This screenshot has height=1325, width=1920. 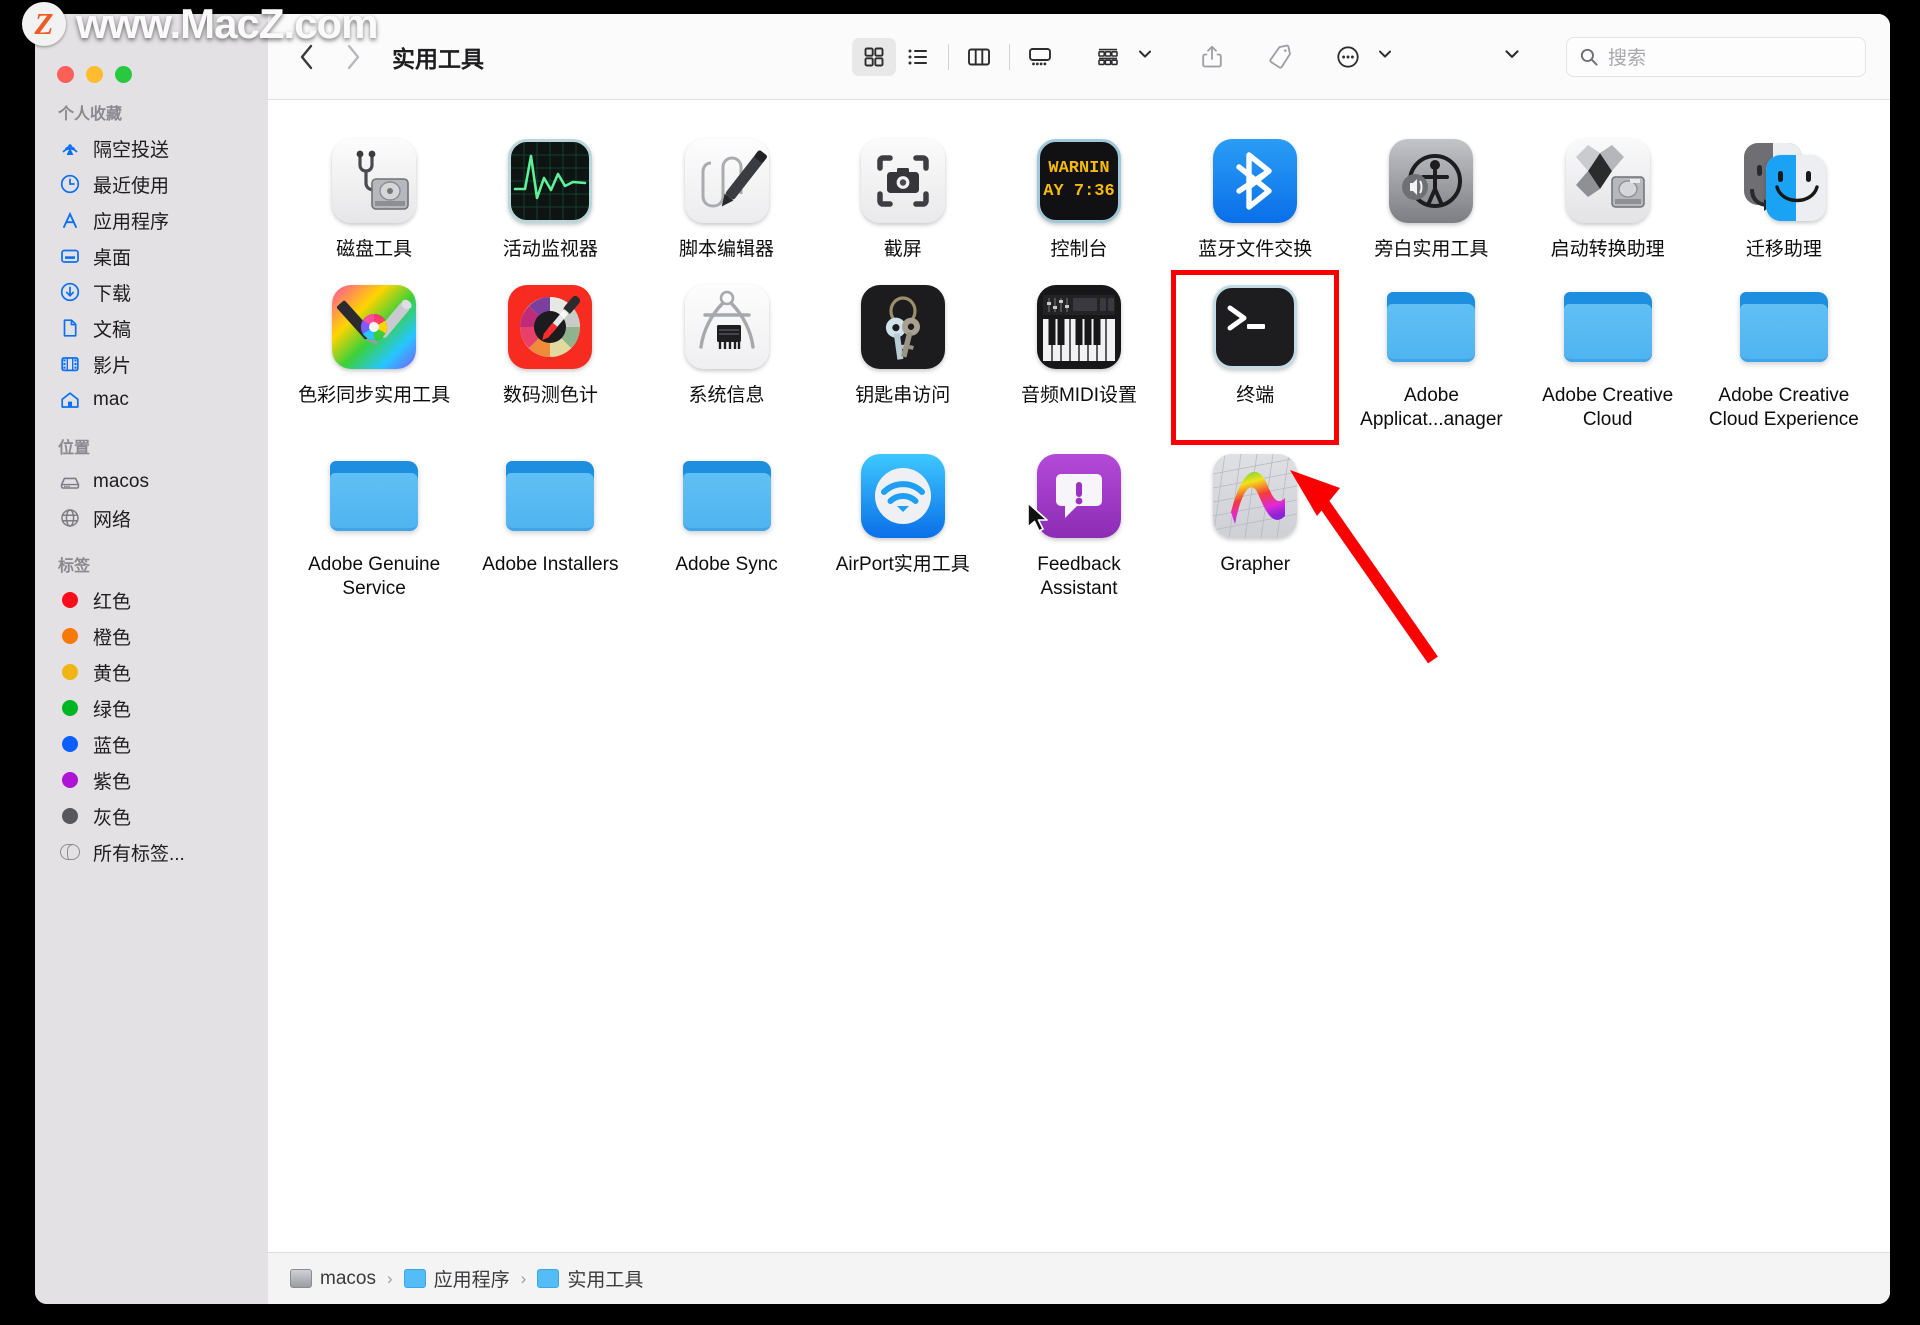 What do you see at coordinates (151, 518) in the screenshot?
I see `sidebar-item-network: 网络` at bounding box center [151, 518].